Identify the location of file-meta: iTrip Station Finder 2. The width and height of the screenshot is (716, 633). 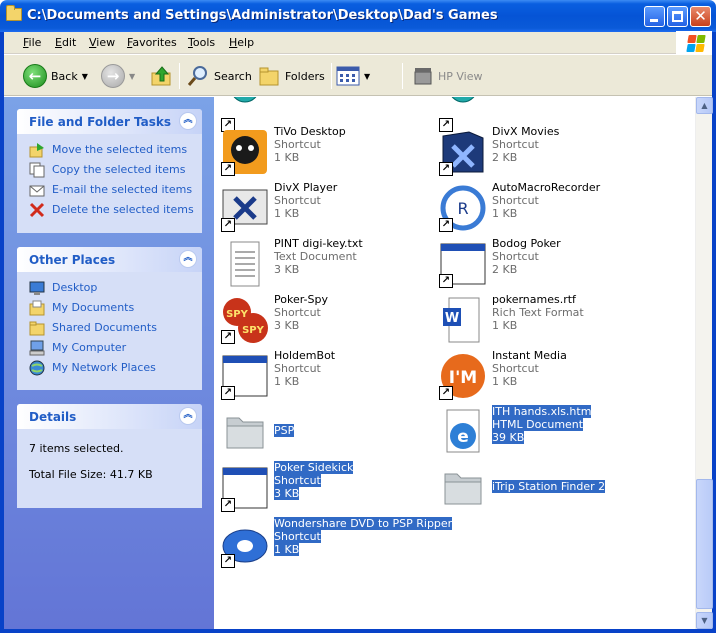
(572, 486).